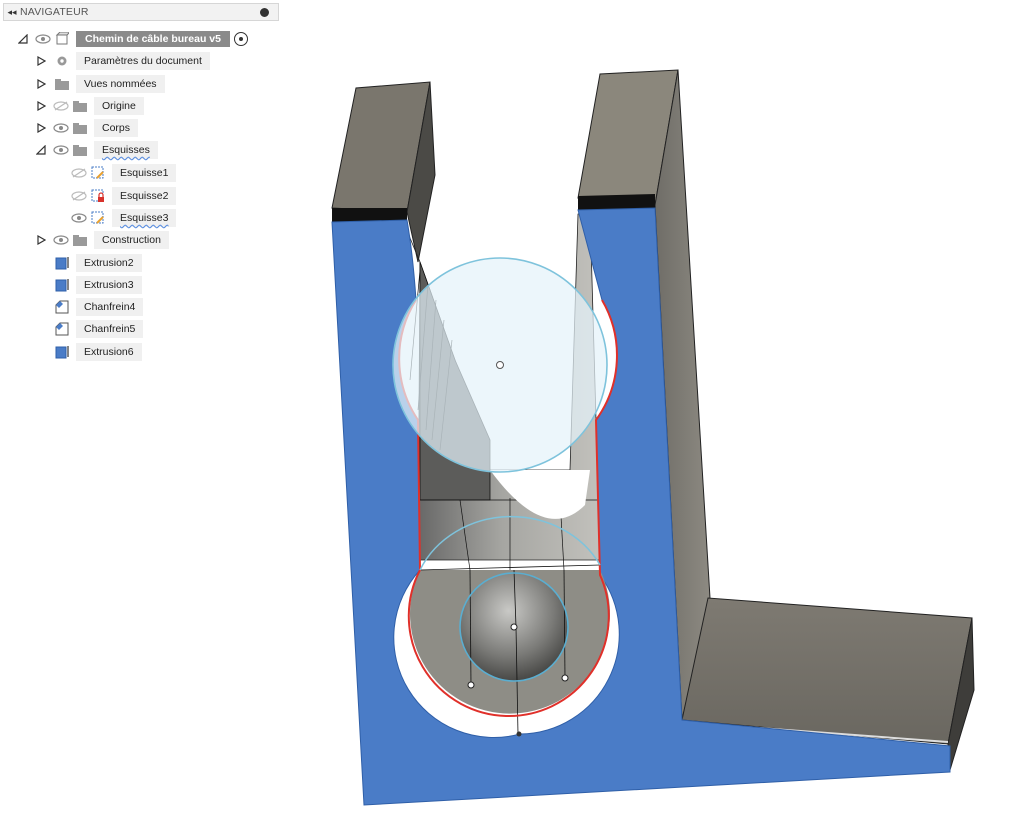 The image size is (1024, 822). What do you see at coordinates (109, 352) in the screenshot?
I see `tree-item-label: Extrusion6` at bounding box center [109, 352].